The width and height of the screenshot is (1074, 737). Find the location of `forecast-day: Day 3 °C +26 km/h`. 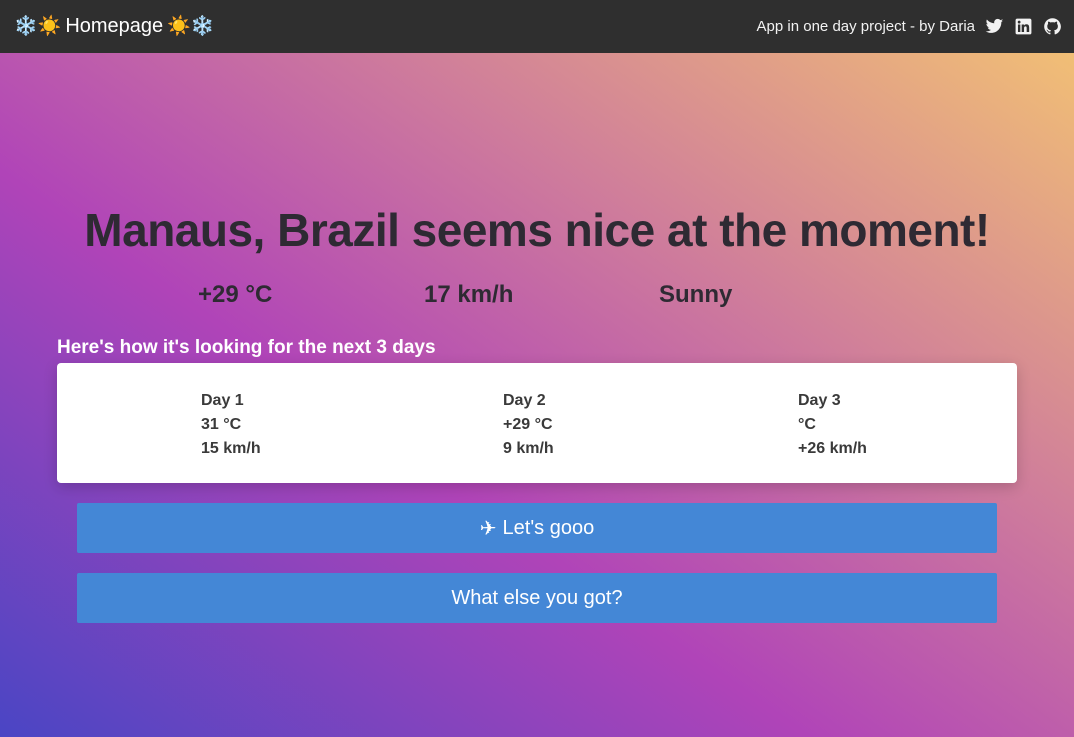

forecast-day: Day 3 °C +26 km/h is located at coordinates (832, 425).